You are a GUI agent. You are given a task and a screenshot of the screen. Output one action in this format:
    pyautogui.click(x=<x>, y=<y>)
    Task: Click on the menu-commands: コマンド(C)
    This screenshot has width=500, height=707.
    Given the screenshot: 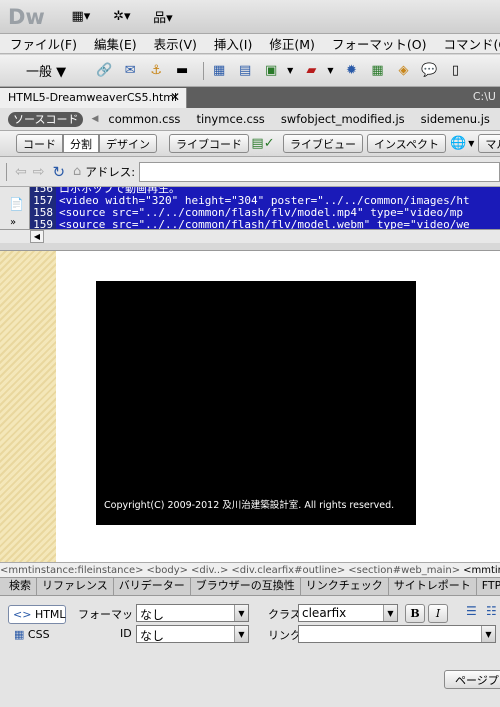 What is the action you would take?
    pyautogui.click(x=472, y=43)
    